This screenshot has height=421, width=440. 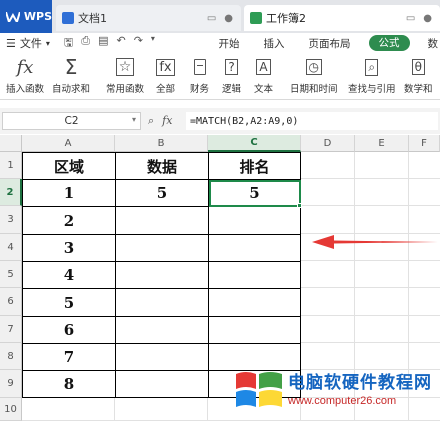 I want to click on cell-b7, so click(x=162, y=330).